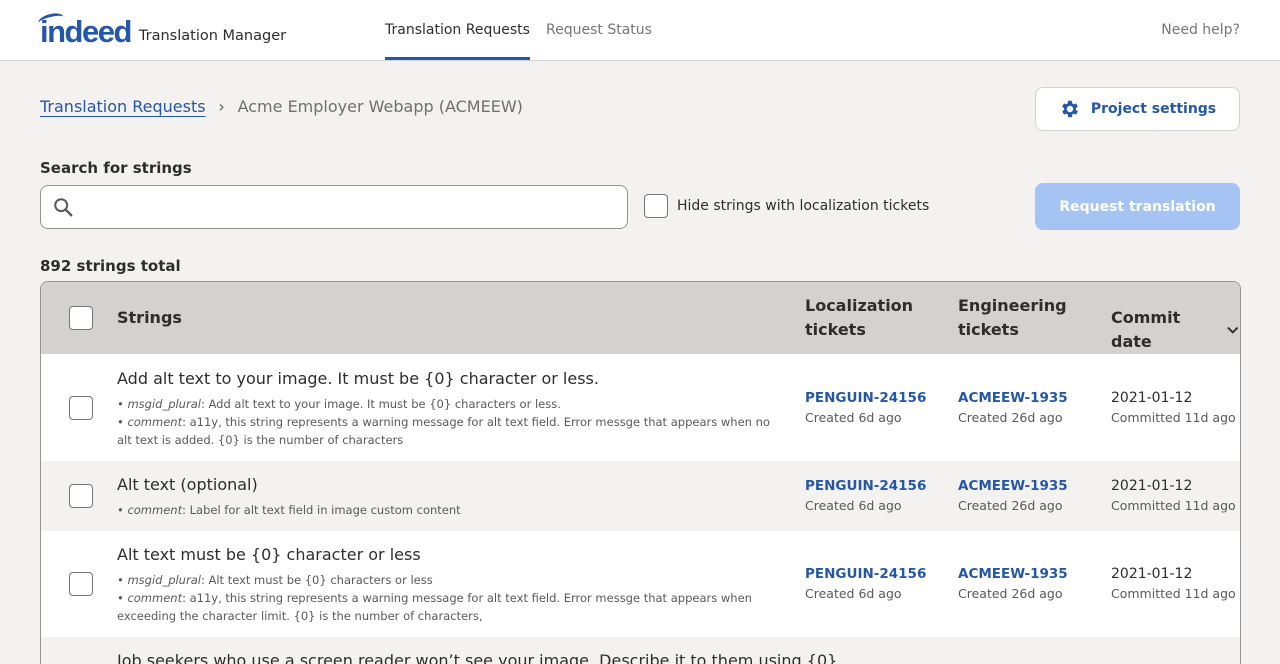 This screenshot has height=664, width=1280. I want to click on select-all-checkbox, so click(81, 318).